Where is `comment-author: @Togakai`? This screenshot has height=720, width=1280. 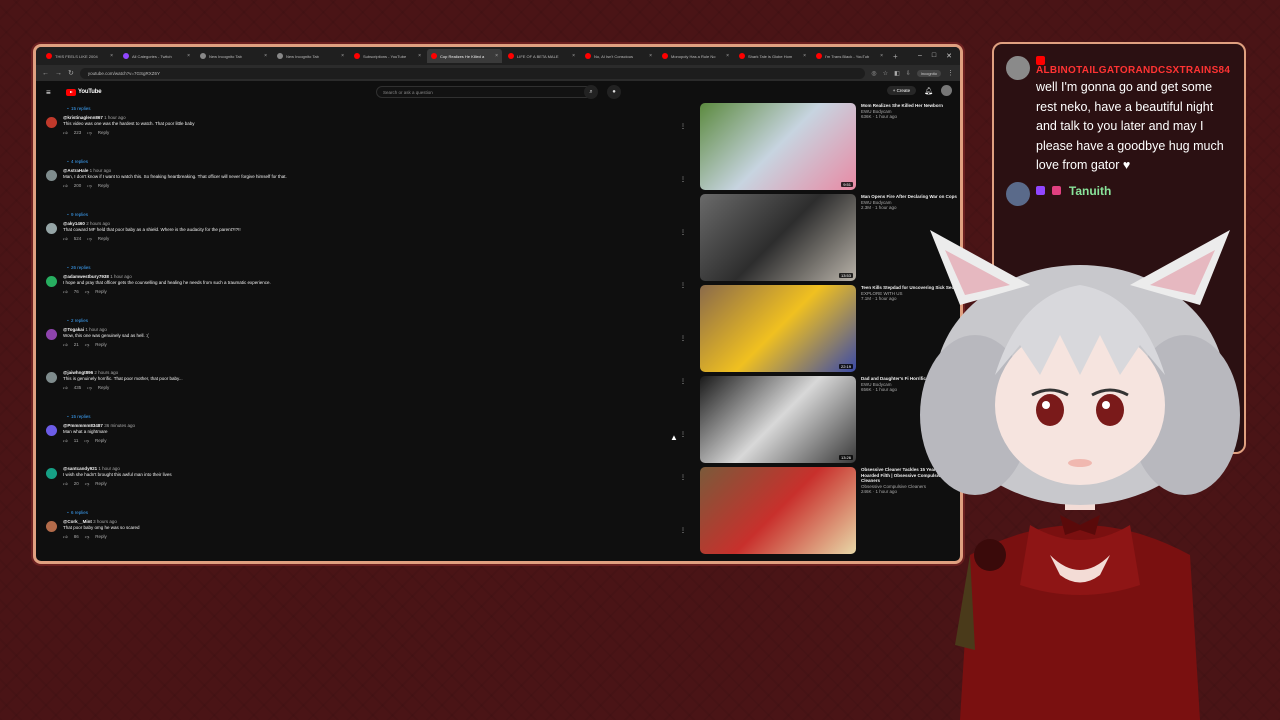
comment-author: @Togakai is located at coordinates (73, 329).